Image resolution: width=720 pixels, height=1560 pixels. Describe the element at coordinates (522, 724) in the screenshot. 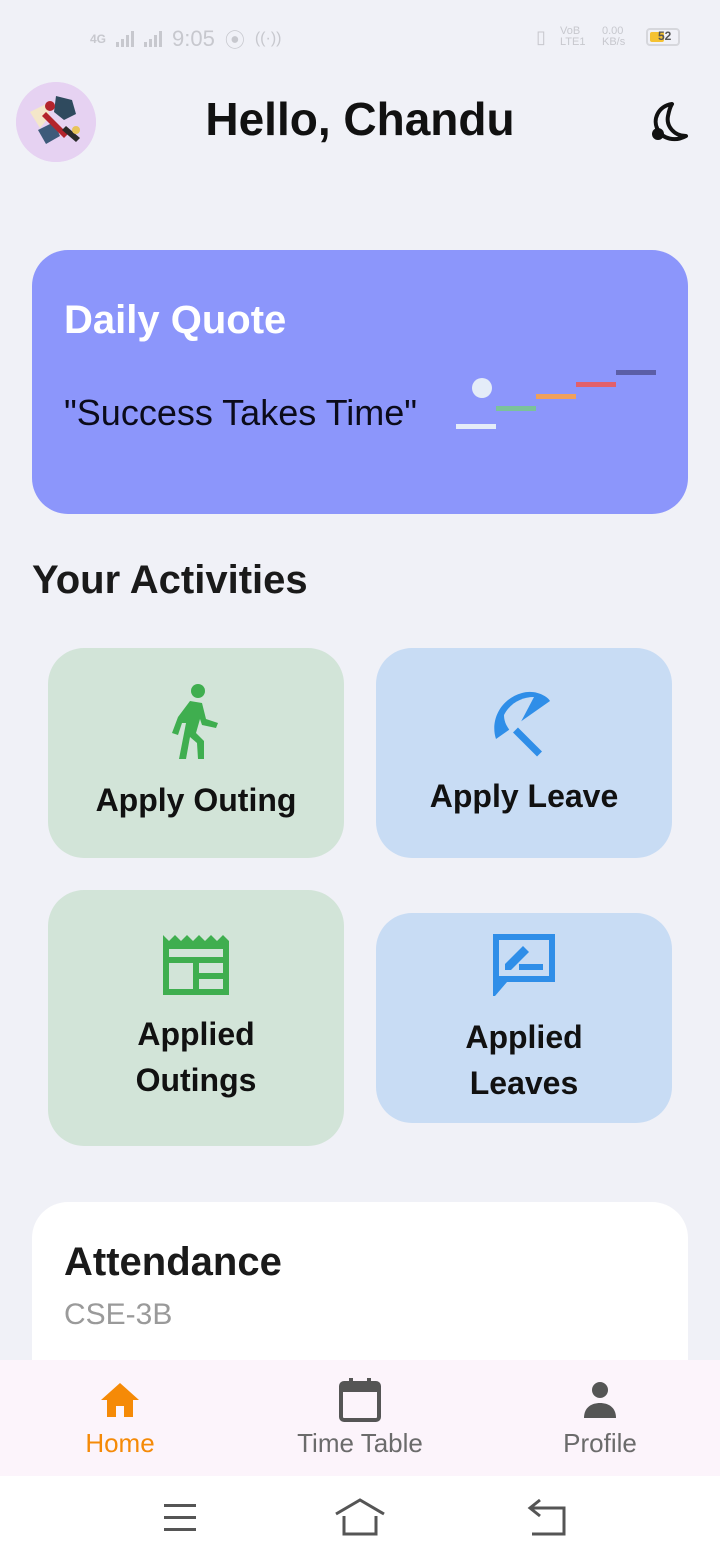

I see `beach-umbrella-icon` at that location.